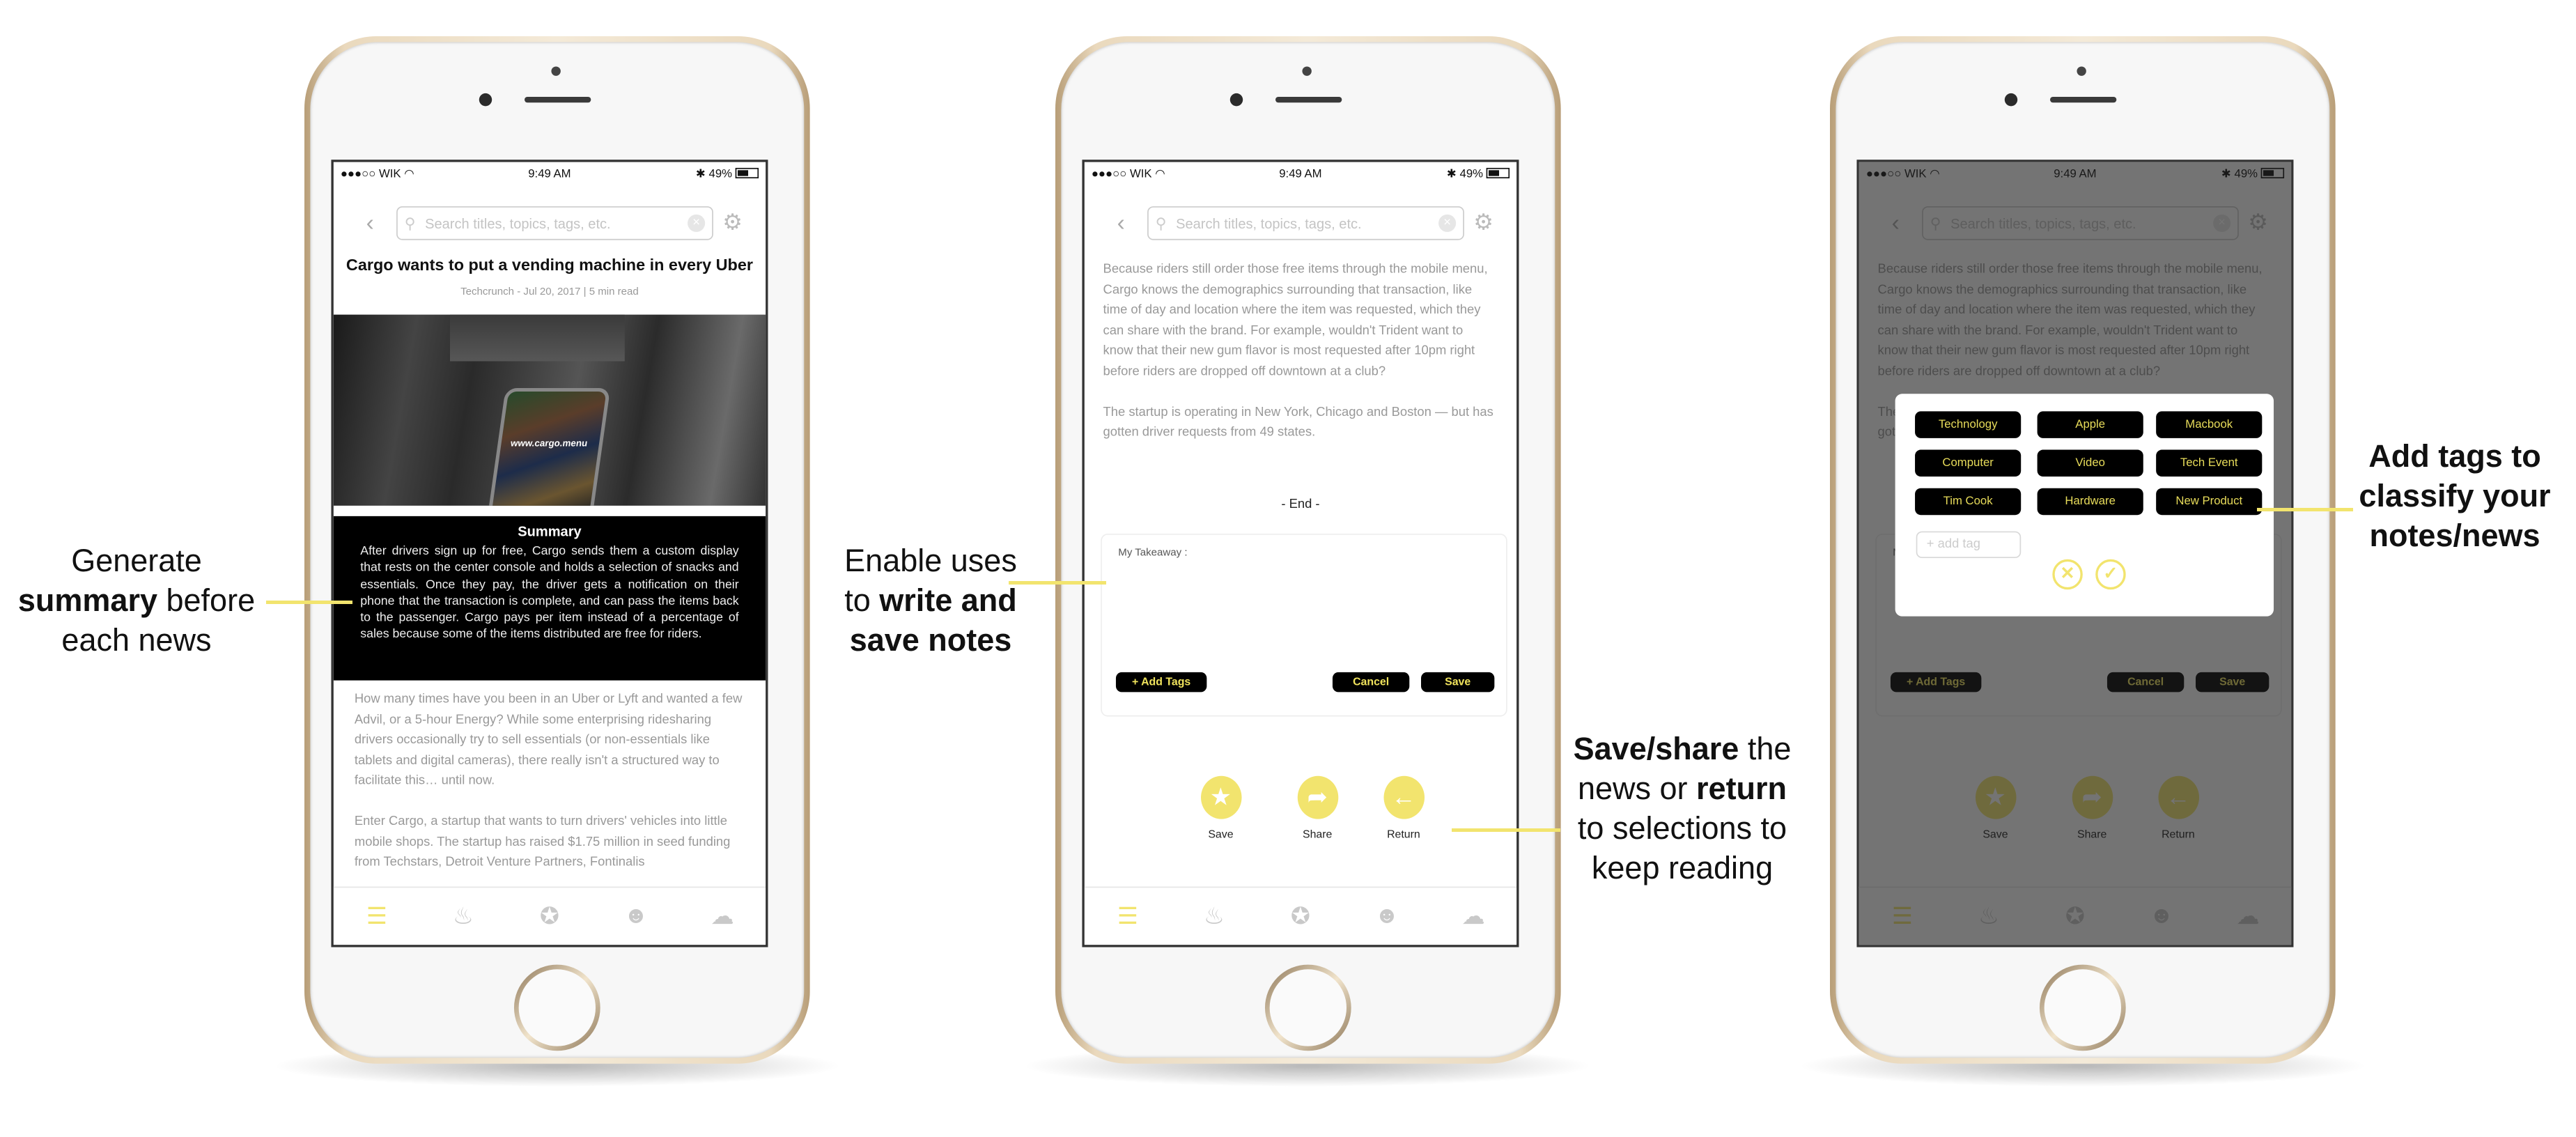 The width and height of the screenshot is (2576, 1137). What do you see at coordinates (1371, 682) in the screenshot?
I see `cancel-button: Cancel` at bounding box center [1371, 682].